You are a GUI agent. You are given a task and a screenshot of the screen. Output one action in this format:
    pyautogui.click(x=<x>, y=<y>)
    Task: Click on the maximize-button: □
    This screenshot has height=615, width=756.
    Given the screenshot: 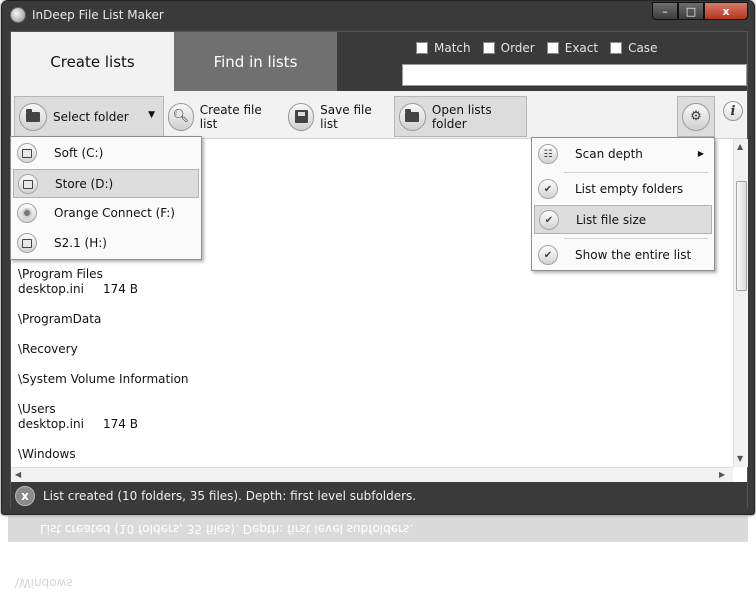 What is the action you would take?
    pyautogui.click(x=691, y=11)
    